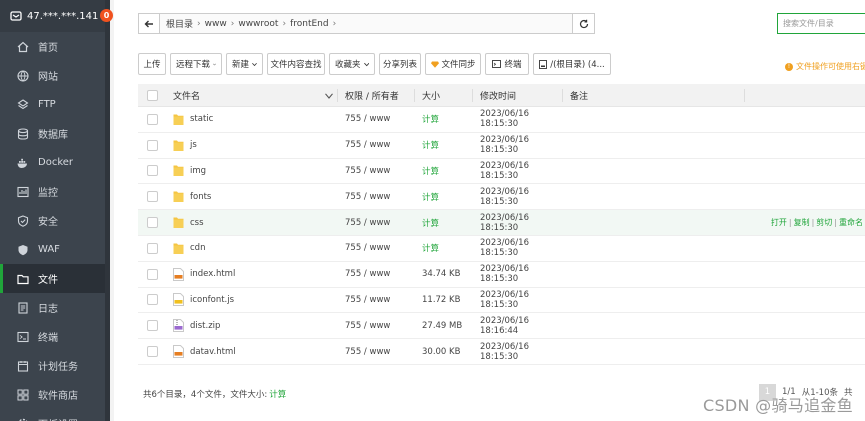 Image resolution: width=865 pixels, height=421 pixels. I want to click on sidebar-scrollbar, so click(107, 210).